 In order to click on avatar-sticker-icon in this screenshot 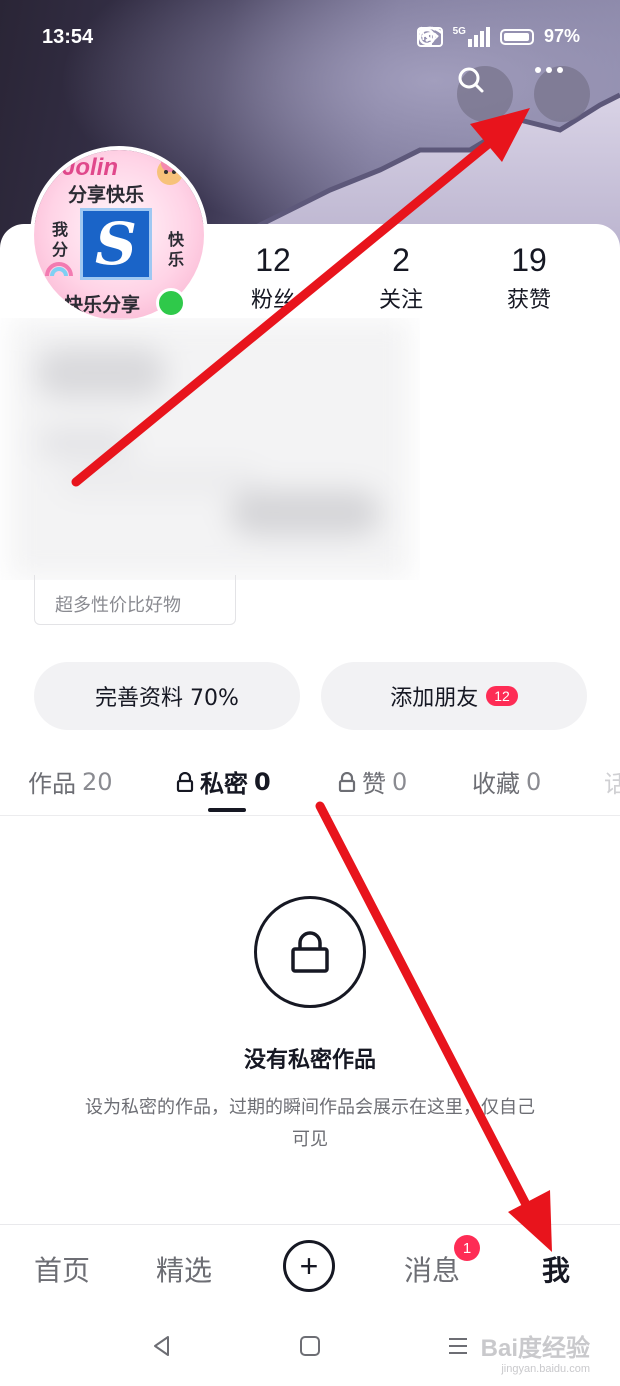, I will do `click(170, 169)`.